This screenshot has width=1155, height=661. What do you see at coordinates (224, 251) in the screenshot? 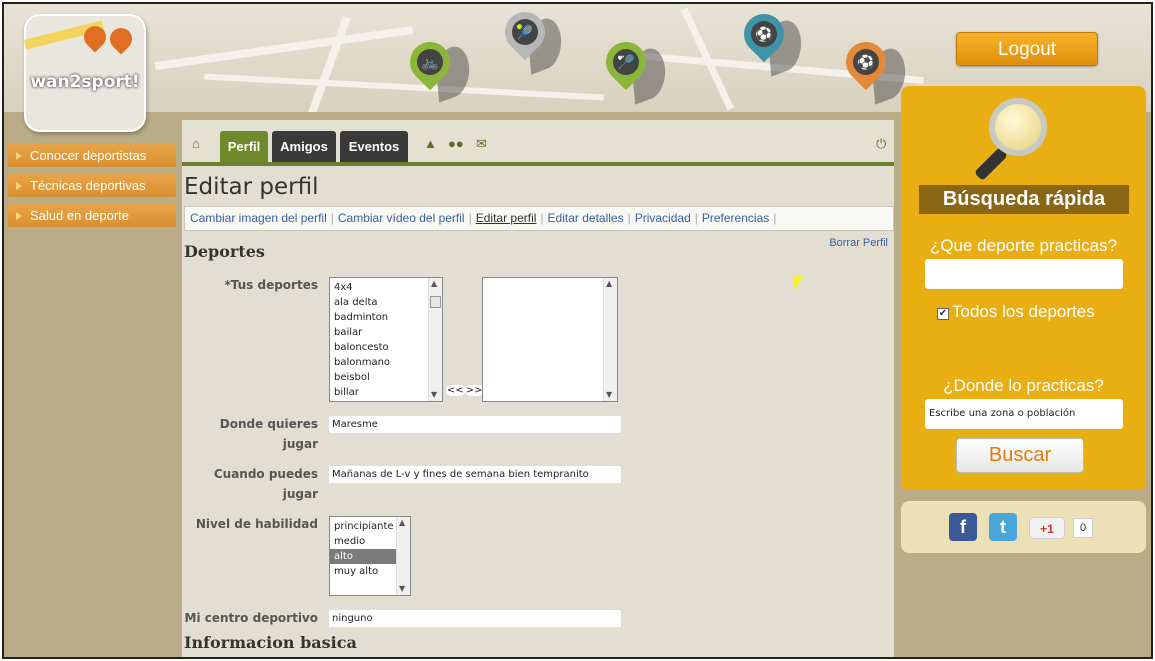
I see `section-deportes-heading: Deportes` at bounding box center [224, 251].